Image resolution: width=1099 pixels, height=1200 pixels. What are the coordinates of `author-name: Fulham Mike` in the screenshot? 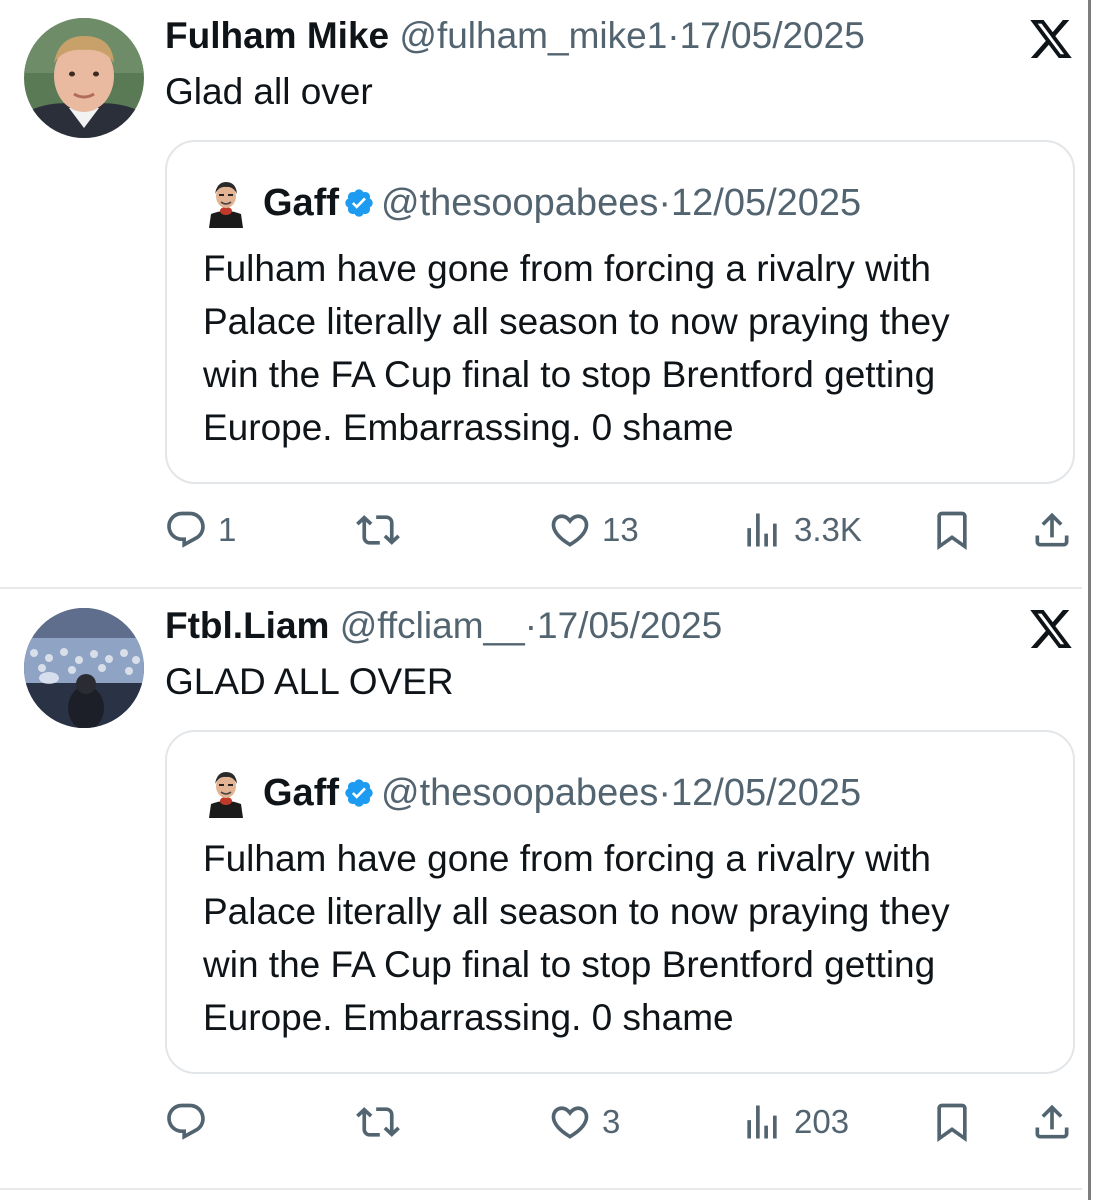 It's located at (277, 35).